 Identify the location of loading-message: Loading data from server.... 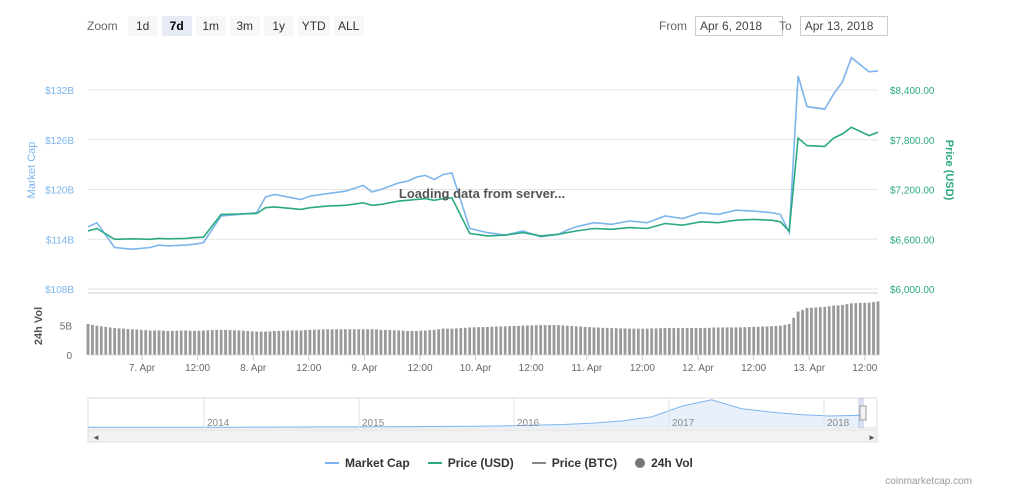
(482, 193).